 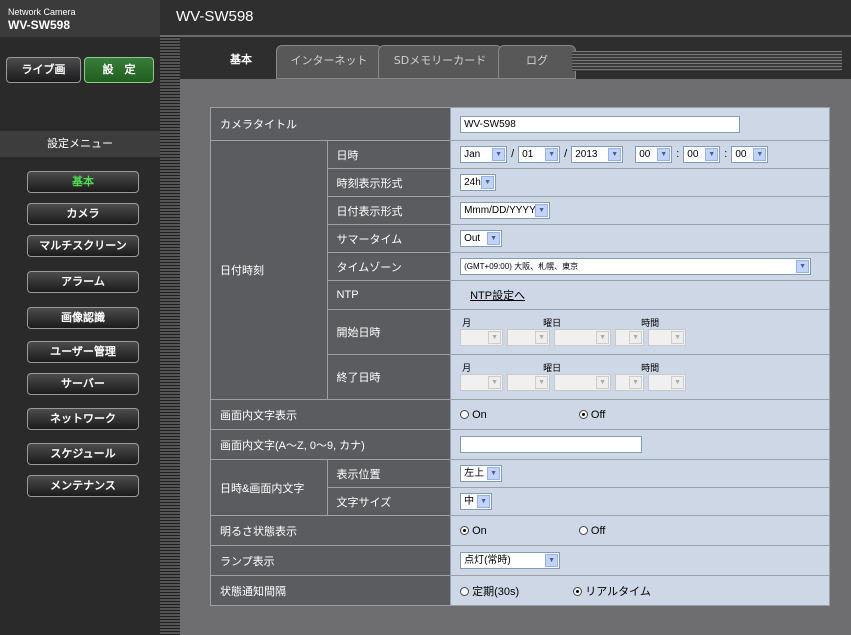 What do you see at coordinates (389, 295) in the screenshot?
I see `ntp-label: NTP` at bounding box center [389, 295].